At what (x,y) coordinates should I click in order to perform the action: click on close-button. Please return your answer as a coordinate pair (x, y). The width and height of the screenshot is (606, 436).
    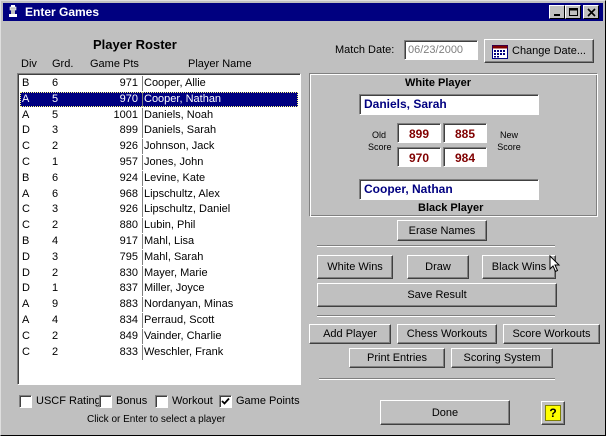
    Looking at the image, I should click on (591, 12).